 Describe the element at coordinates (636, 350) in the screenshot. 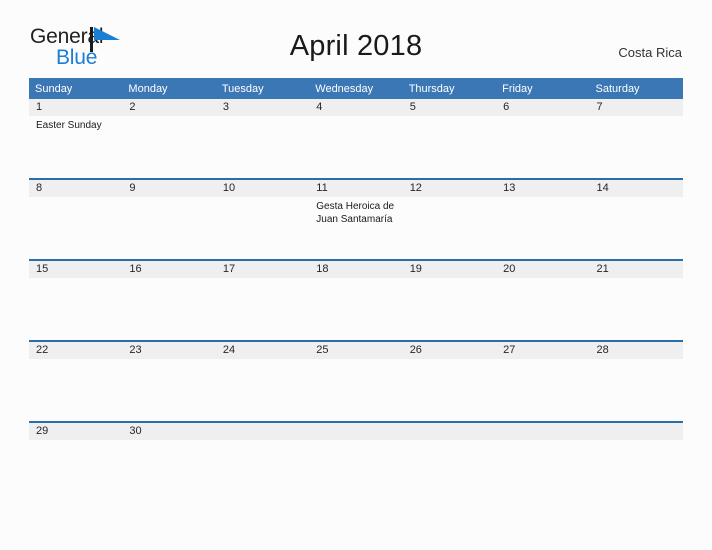

I see `day-number: 28` at that location.